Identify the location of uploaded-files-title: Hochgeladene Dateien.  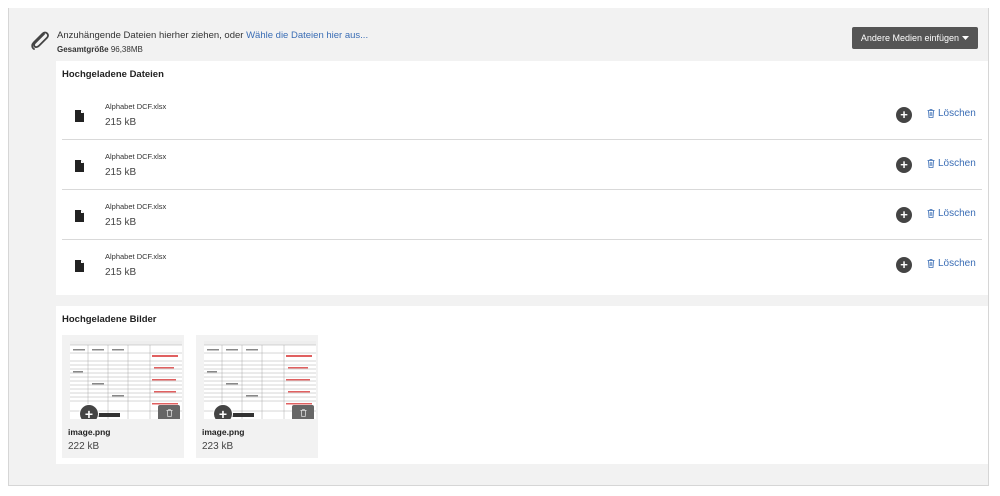
(113, 74).